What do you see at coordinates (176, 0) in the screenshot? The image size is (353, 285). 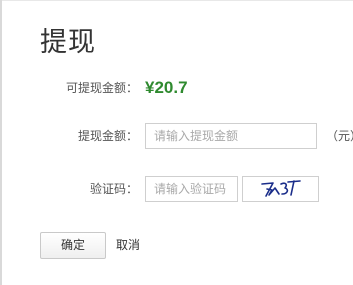 I see `top-divider` at bounding box center [176, 0].